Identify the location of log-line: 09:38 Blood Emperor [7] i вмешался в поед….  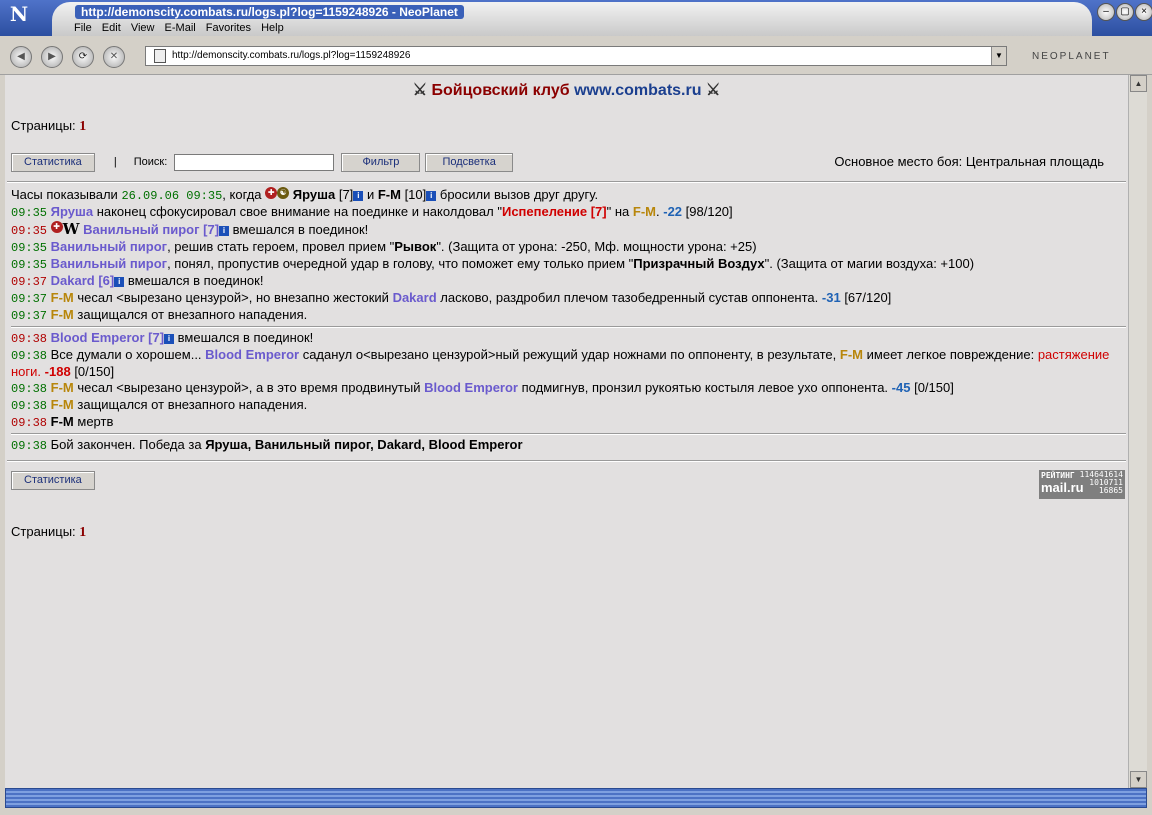
(162, 338).